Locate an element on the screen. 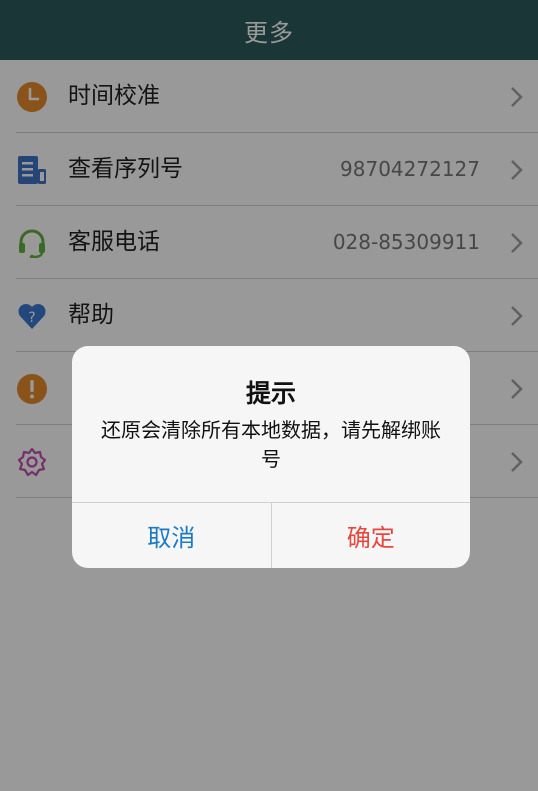  dialog-button-row: 取消 确定 is located at coordinates (271, 535).